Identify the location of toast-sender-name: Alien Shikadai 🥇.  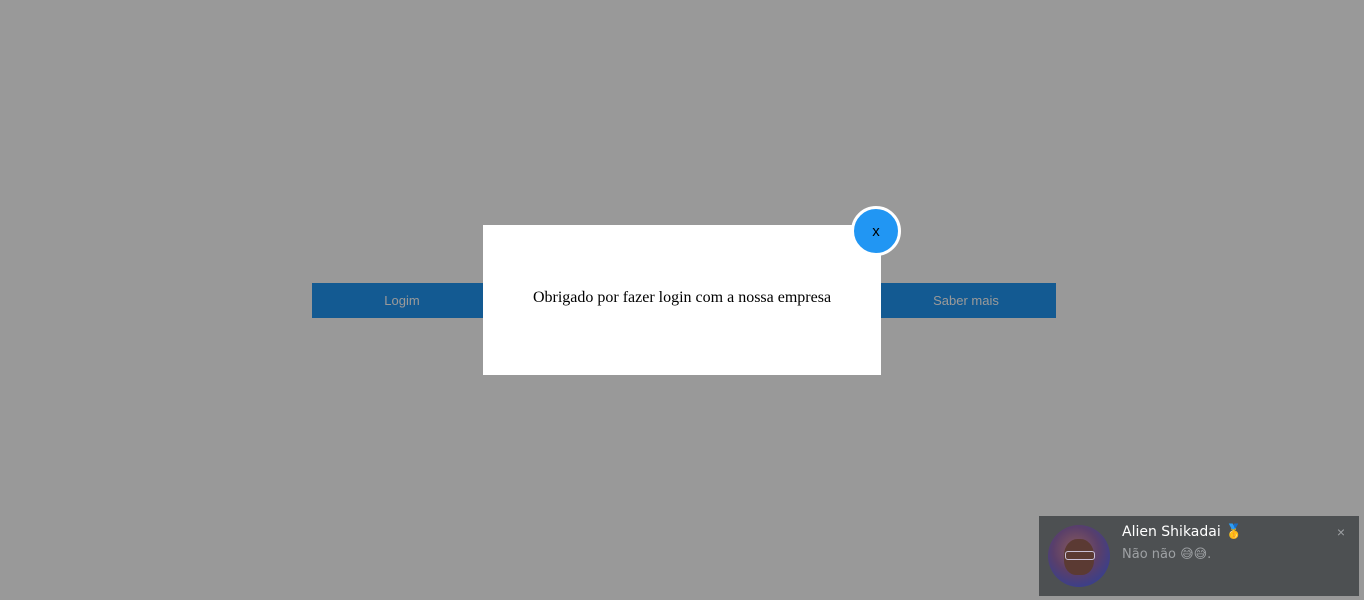
(1182, 532).